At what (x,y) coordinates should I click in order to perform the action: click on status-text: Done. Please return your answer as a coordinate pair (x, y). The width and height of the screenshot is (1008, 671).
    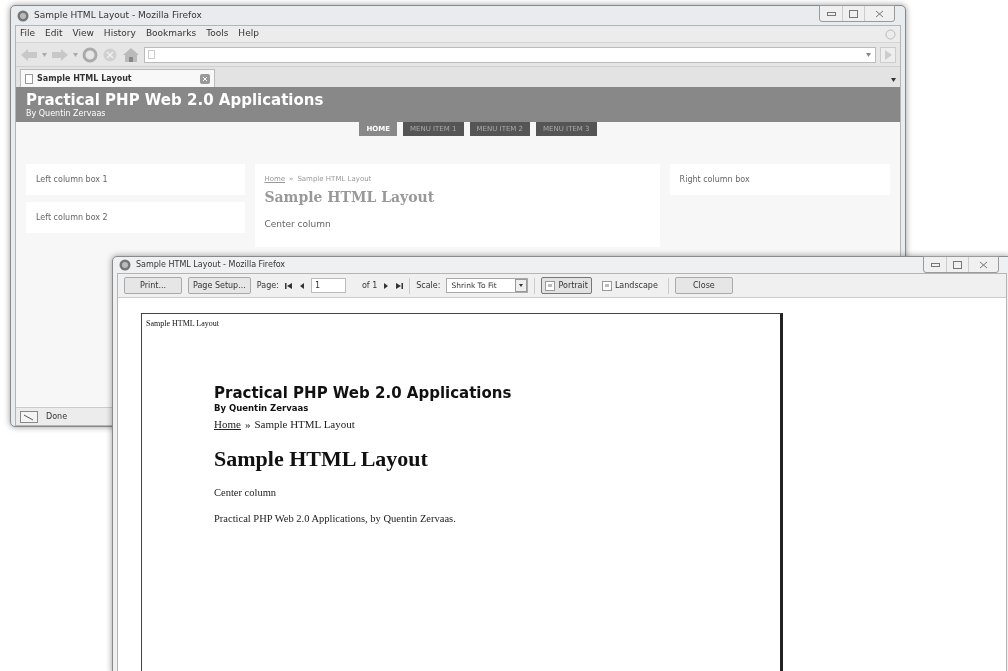
    Looking at the image, I should click on (57, 416).